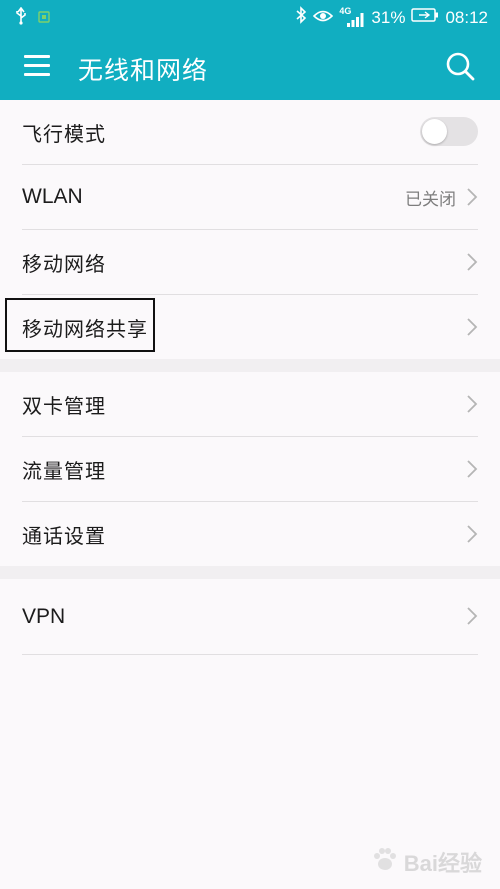 Image resolution: width=500 pixels, height=889 pixels. Describe the element at coordinates (388, 17) in the screenshot. I see `battery-percent: 31%` at that location.